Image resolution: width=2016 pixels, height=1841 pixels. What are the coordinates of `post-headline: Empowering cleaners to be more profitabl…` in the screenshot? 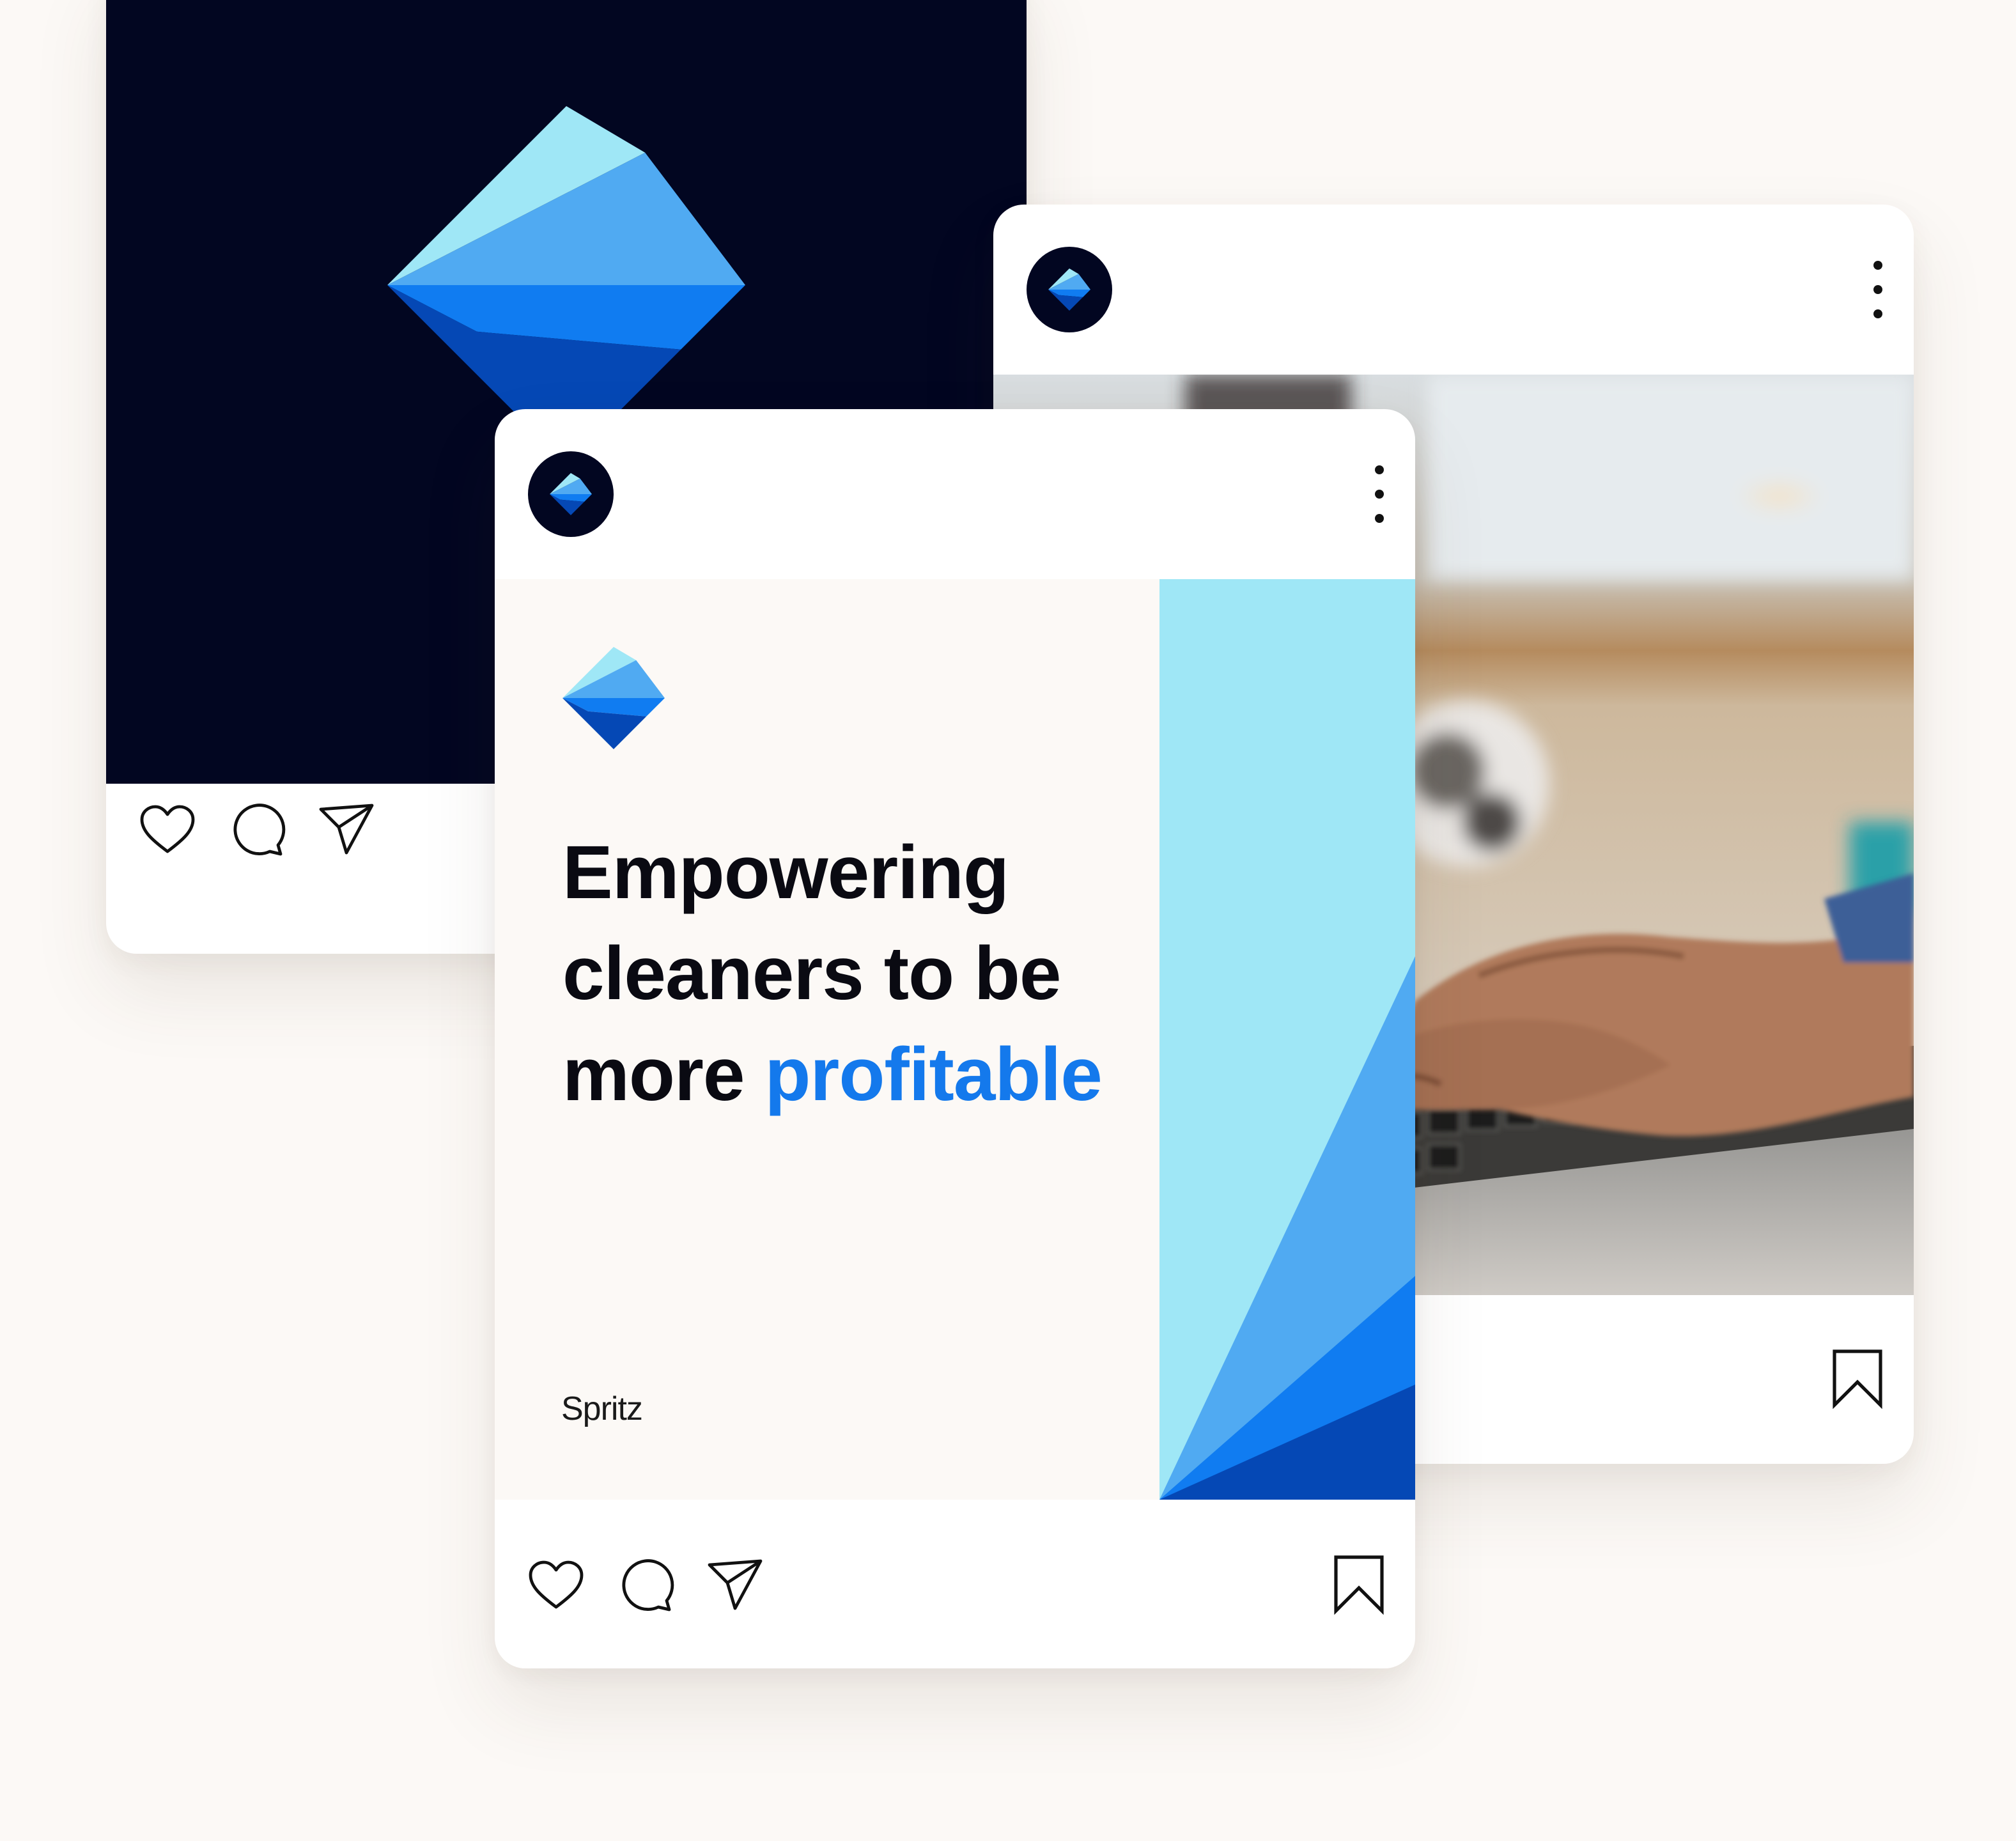 It's located at (843, 973).